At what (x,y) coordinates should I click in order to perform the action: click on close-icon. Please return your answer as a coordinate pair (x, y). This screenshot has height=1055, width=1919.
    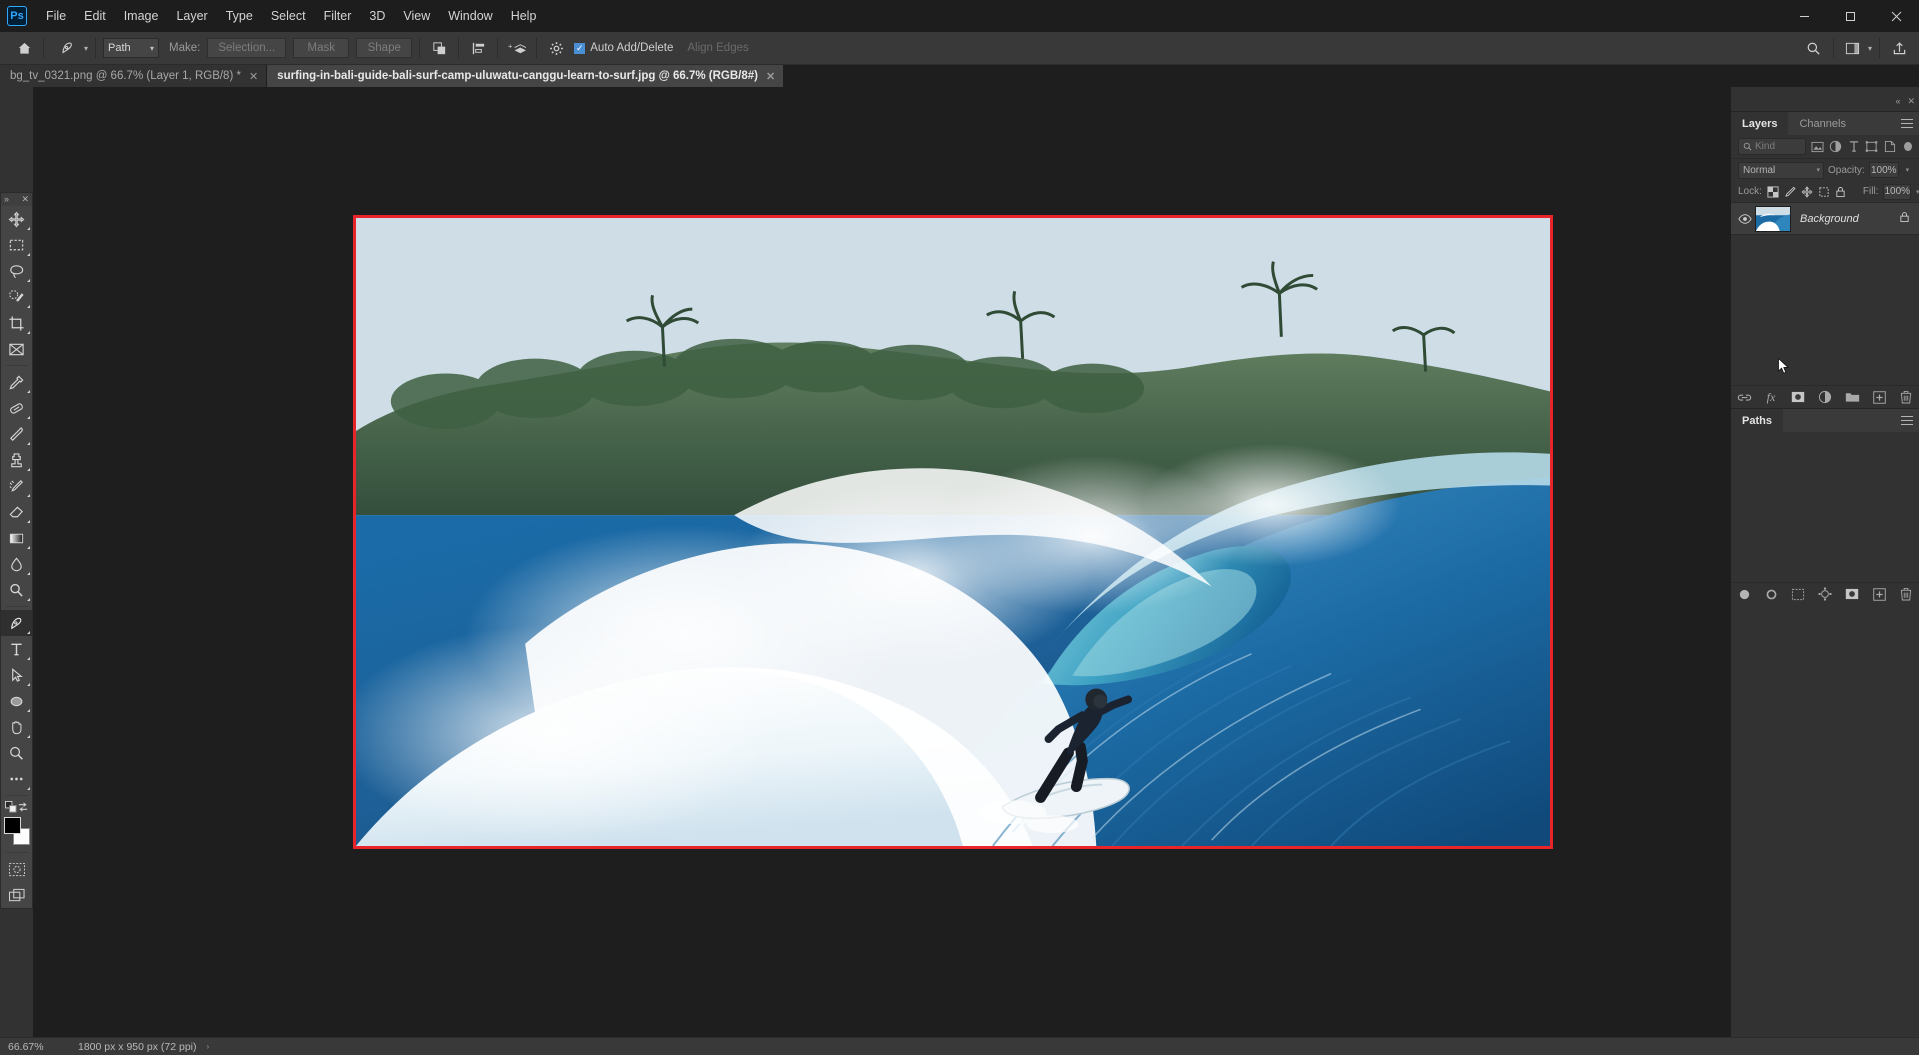
    Looking at the image, I should click on (1896, 16).